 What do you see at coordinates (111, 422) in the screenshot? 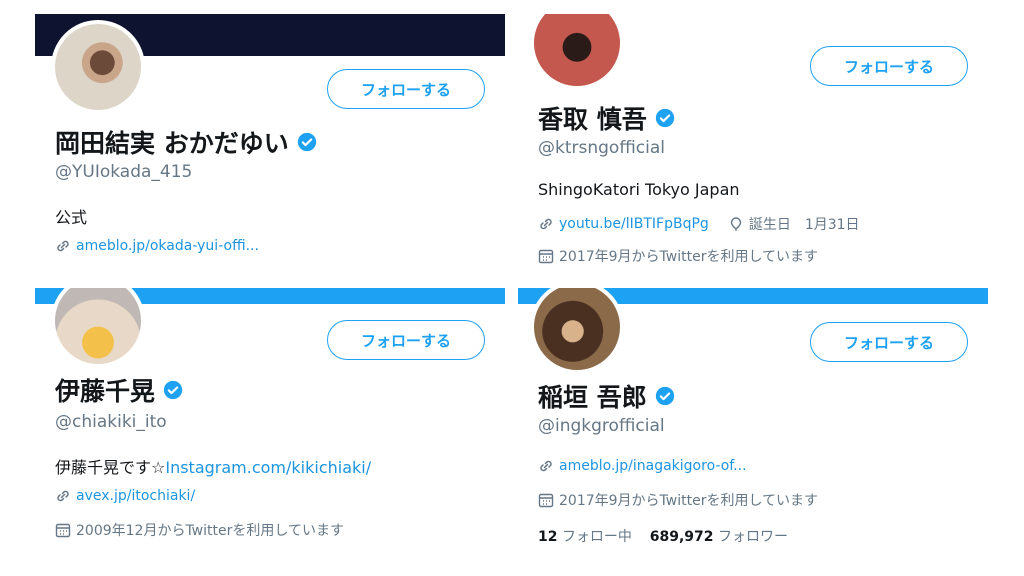
I see `handle: @chiakiki_ito` at bounding box center [111, 422].